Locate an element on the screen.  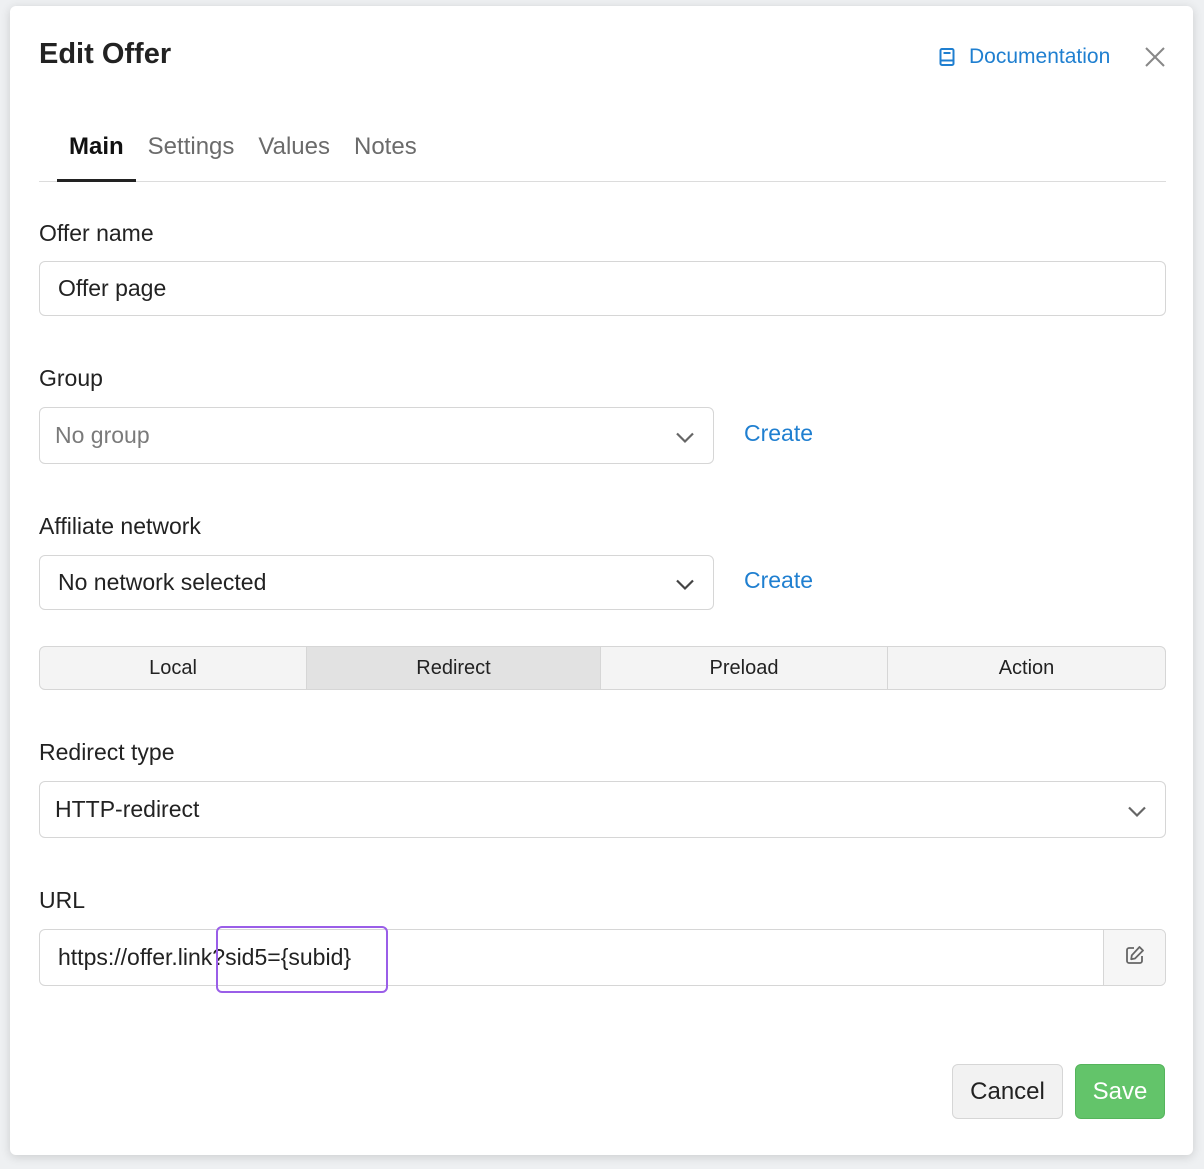
redirect-type-label: Redirect type is located at coordinates (107, 752).